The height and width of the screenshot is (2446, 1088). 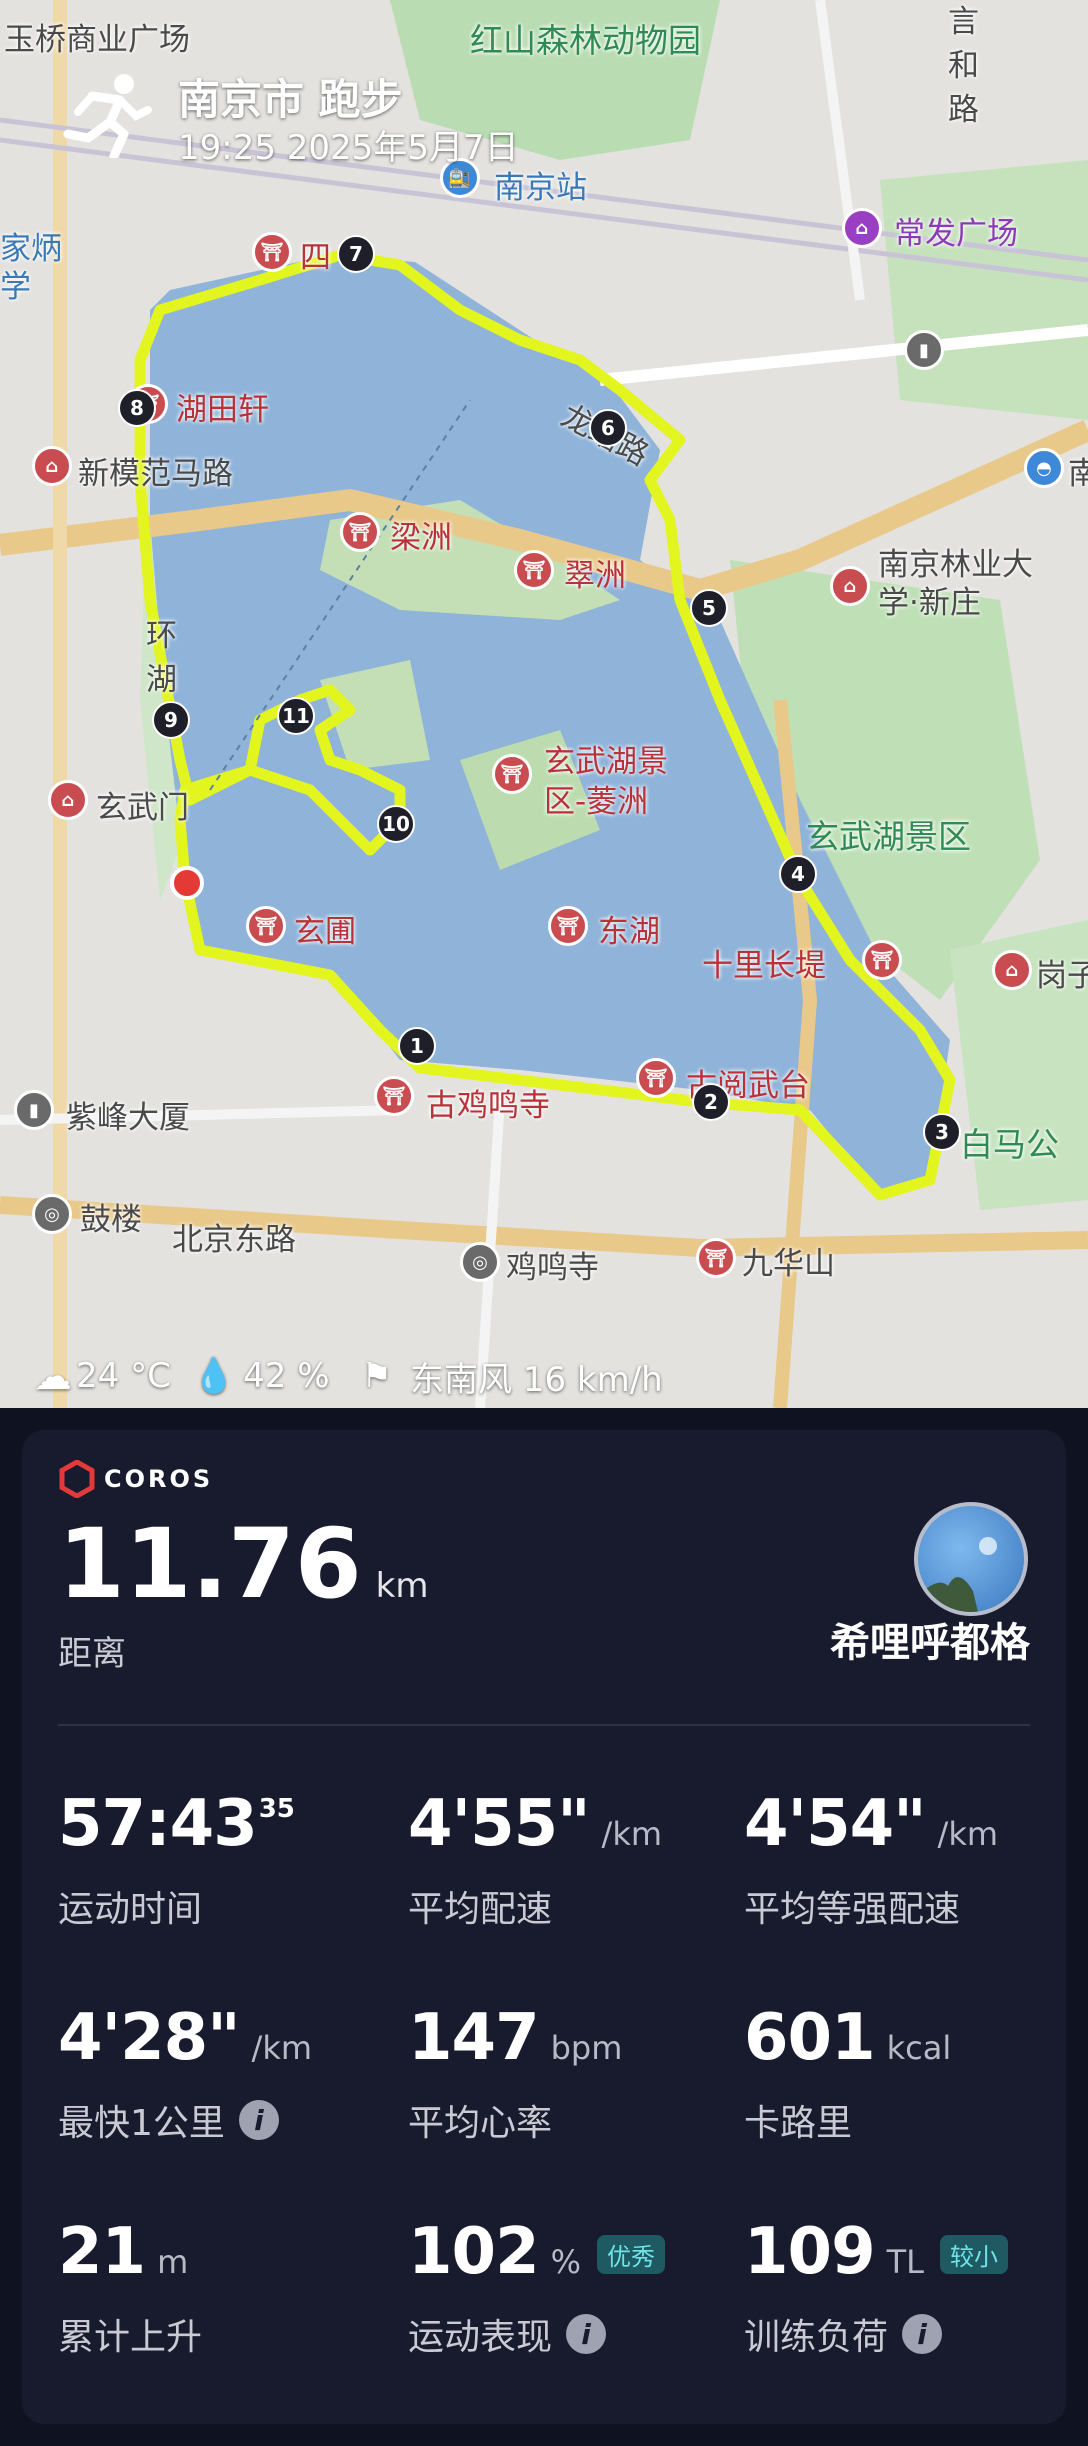 What do you see at coordinates (942, 1132) in the screenshot?
I see `km-marker-3: 3` at bounding box center [942, 1132].